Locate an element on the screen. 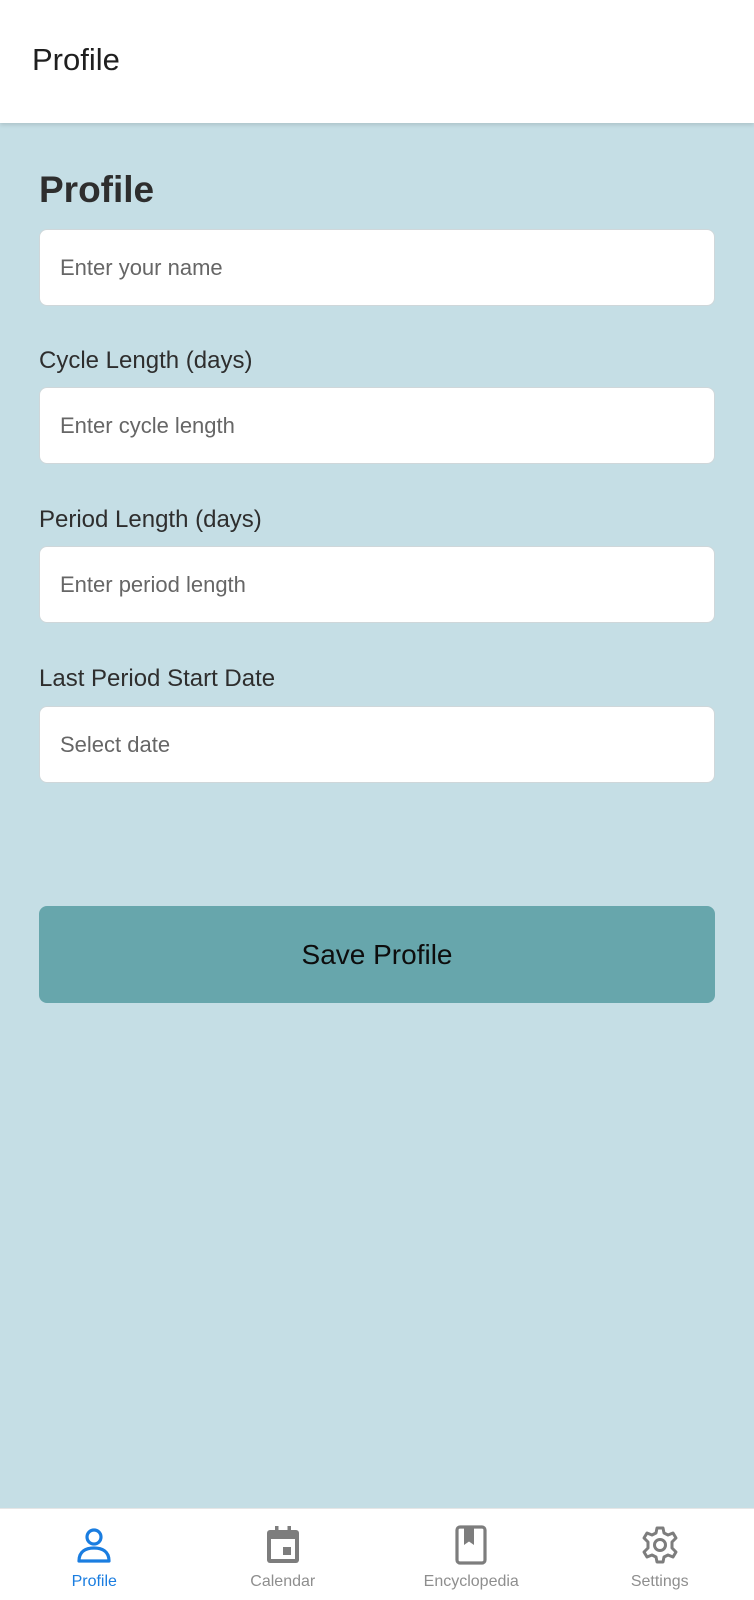 This screenshot has height=1600, width=754. last-period-date-field is located at coordinates (377, 744).